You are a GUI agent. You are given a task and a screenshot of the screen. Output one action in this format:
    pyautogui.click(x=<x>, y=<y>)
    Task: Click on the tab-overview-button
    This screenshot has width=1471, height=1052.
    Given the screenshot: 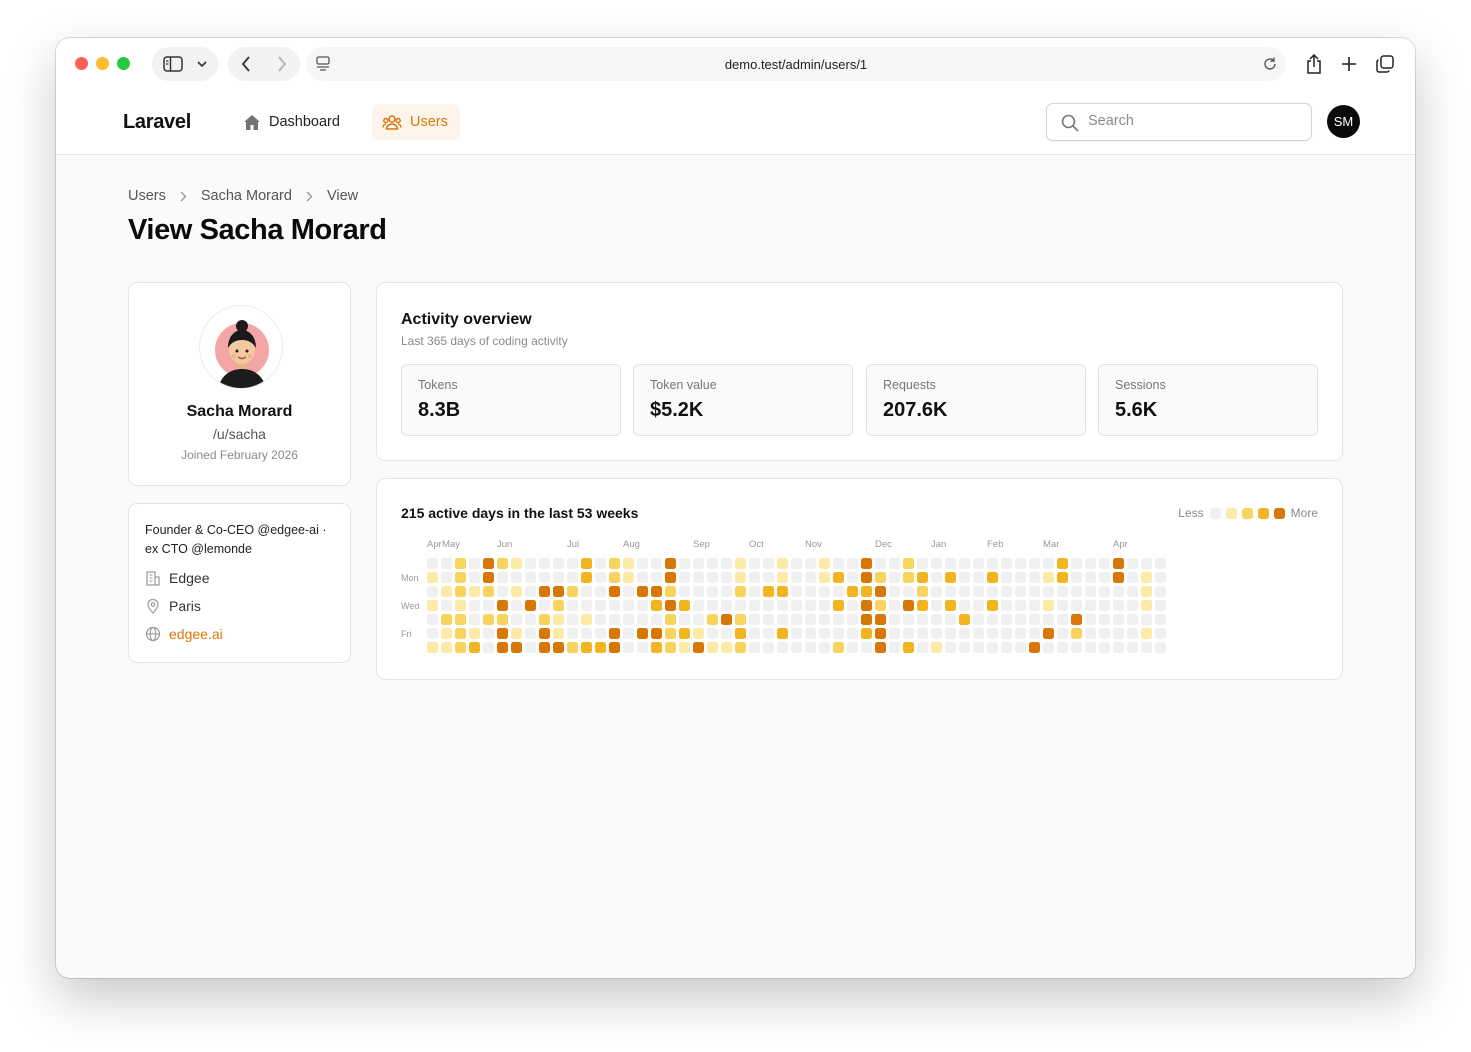 What is the action you would take?
    pyautogui.click(x=1385, y=64)
    